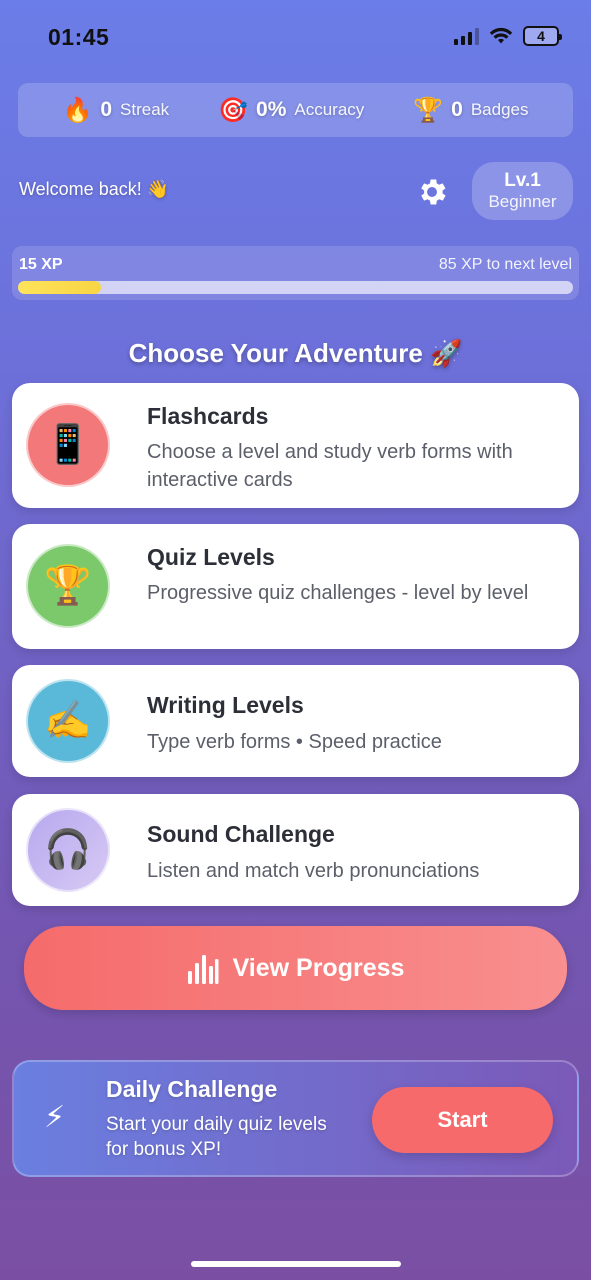 The width and height of the screenshot is (591, 1280). Describe the element at coordinates (542, 36) in the screenshot. I see `battery-icon: 4` at that location.